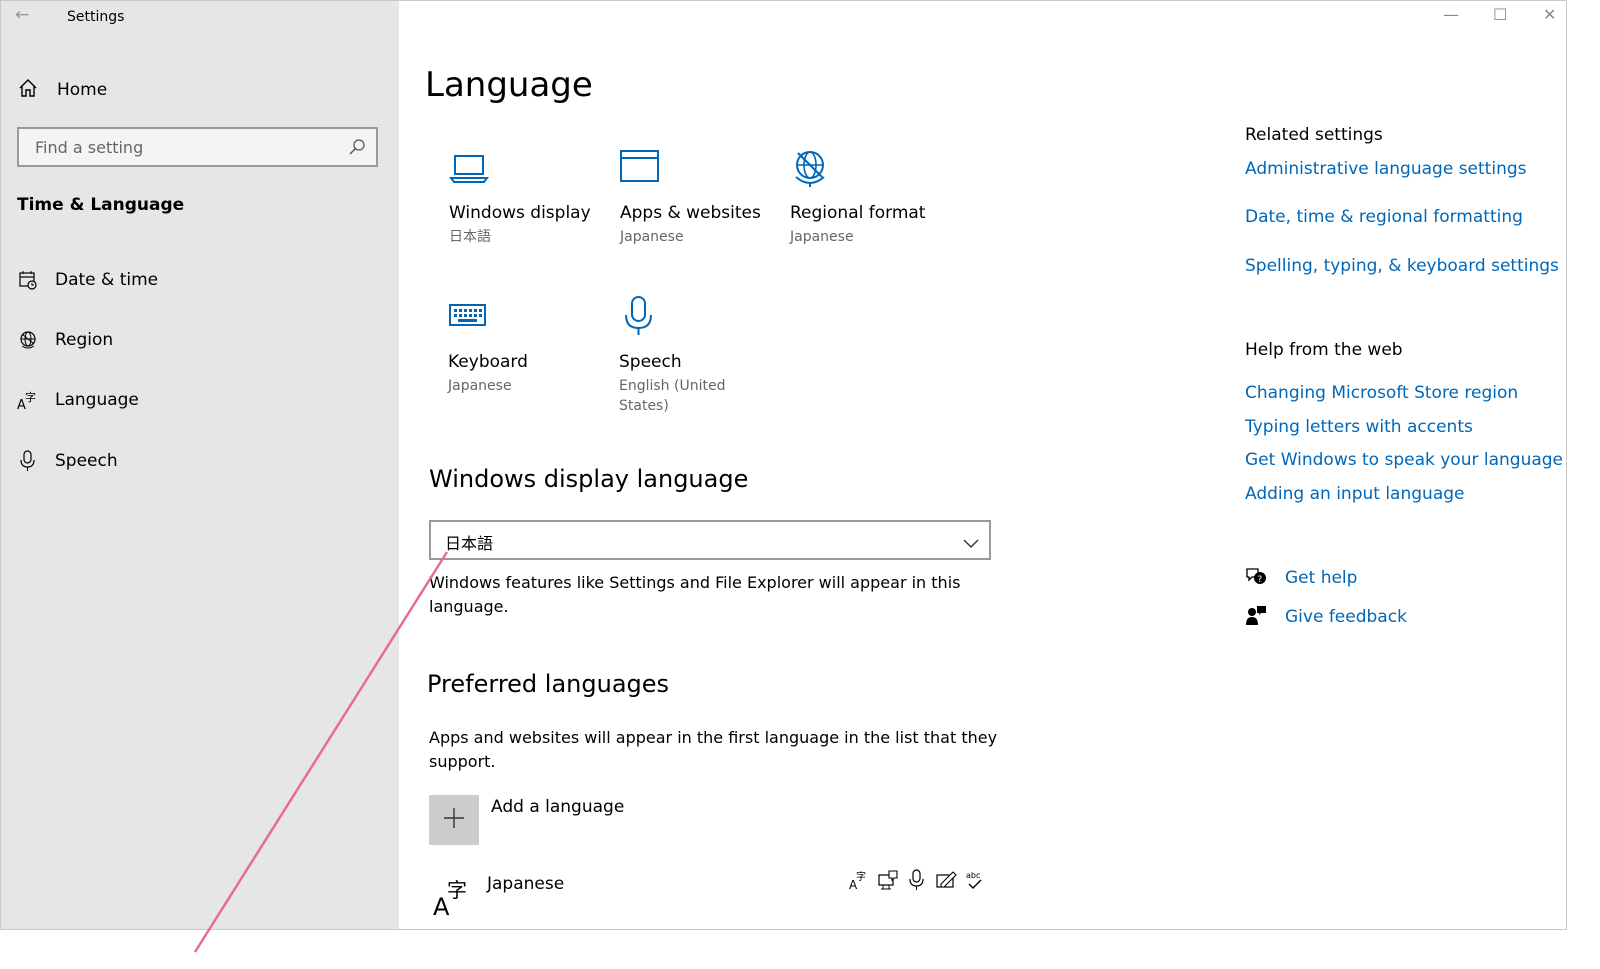 This screenshot has height=969, width=1600. I want to click on spellcheck-icon: abc, so click(974, 880).